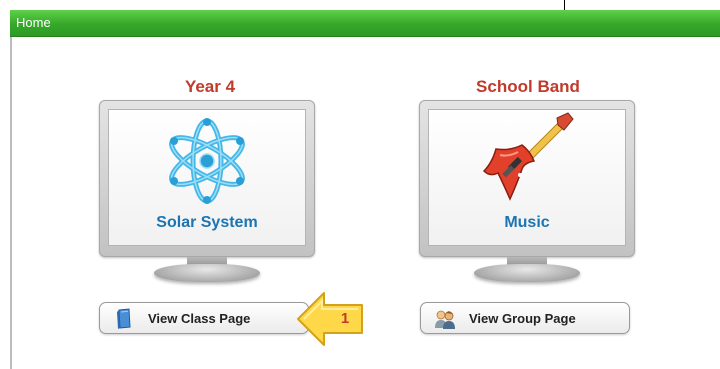  I want to click on screen-label: Music, so click(527, 222).